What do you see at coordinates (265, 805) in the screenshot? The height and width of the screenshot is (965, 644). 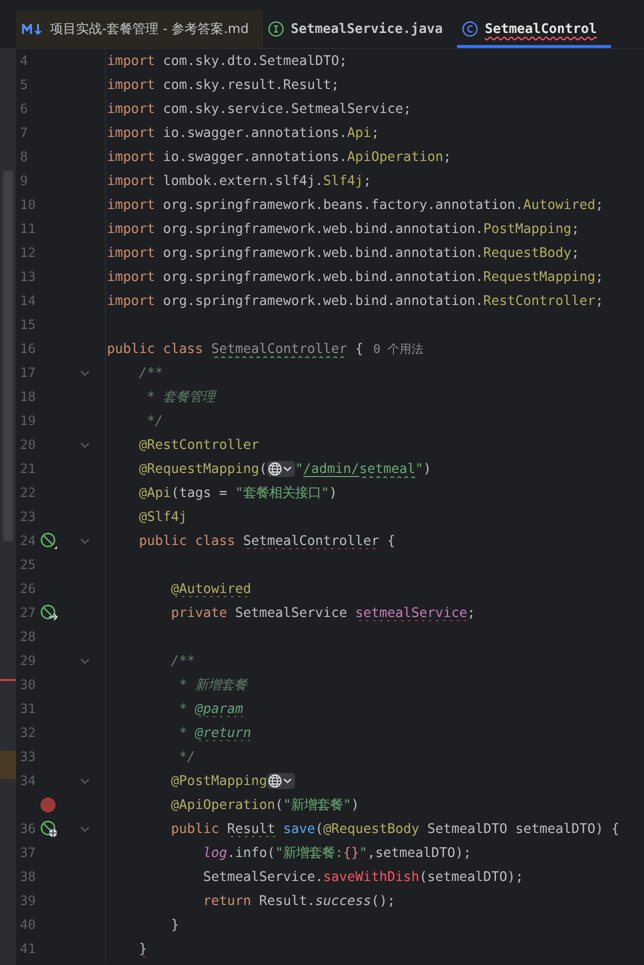 I see `code-text: @ApiOperation("新增套餐")` at bounding box center [265, 805].